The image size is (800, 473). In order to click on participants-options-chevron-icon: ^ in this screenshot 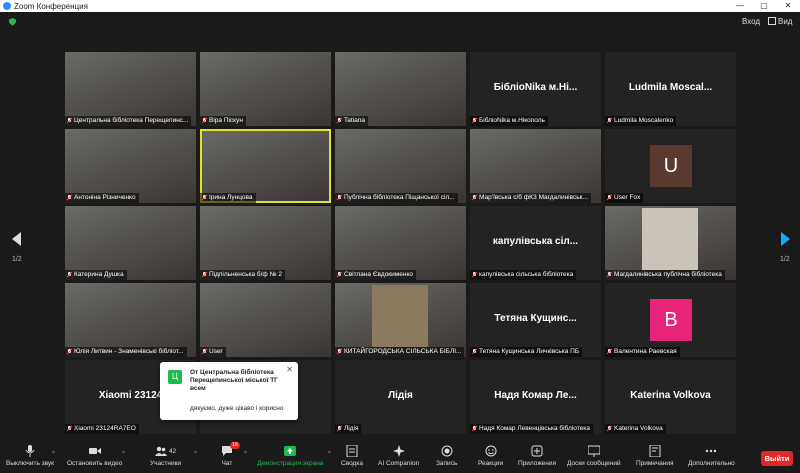, I will do `click(195, 454)`.